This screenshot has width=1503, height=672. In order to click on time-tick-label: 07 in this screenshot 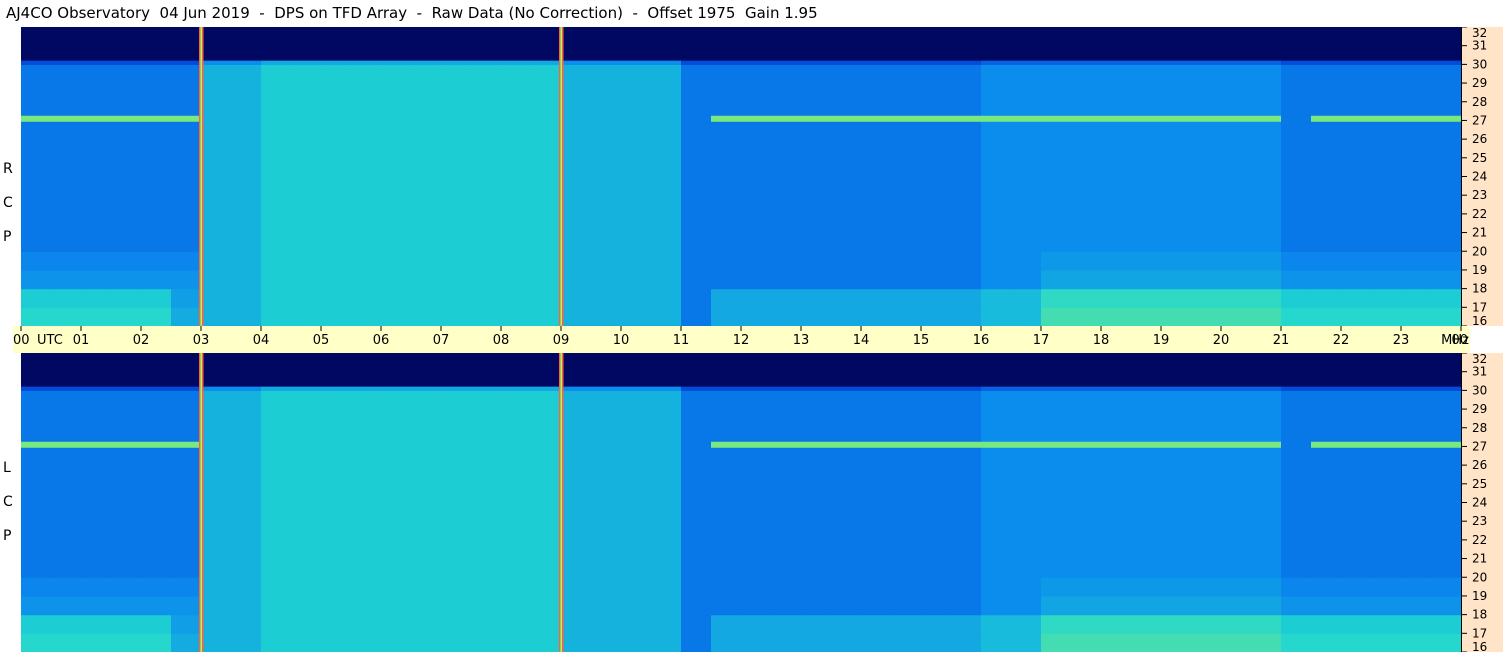, I will do `click(441, 340)`.